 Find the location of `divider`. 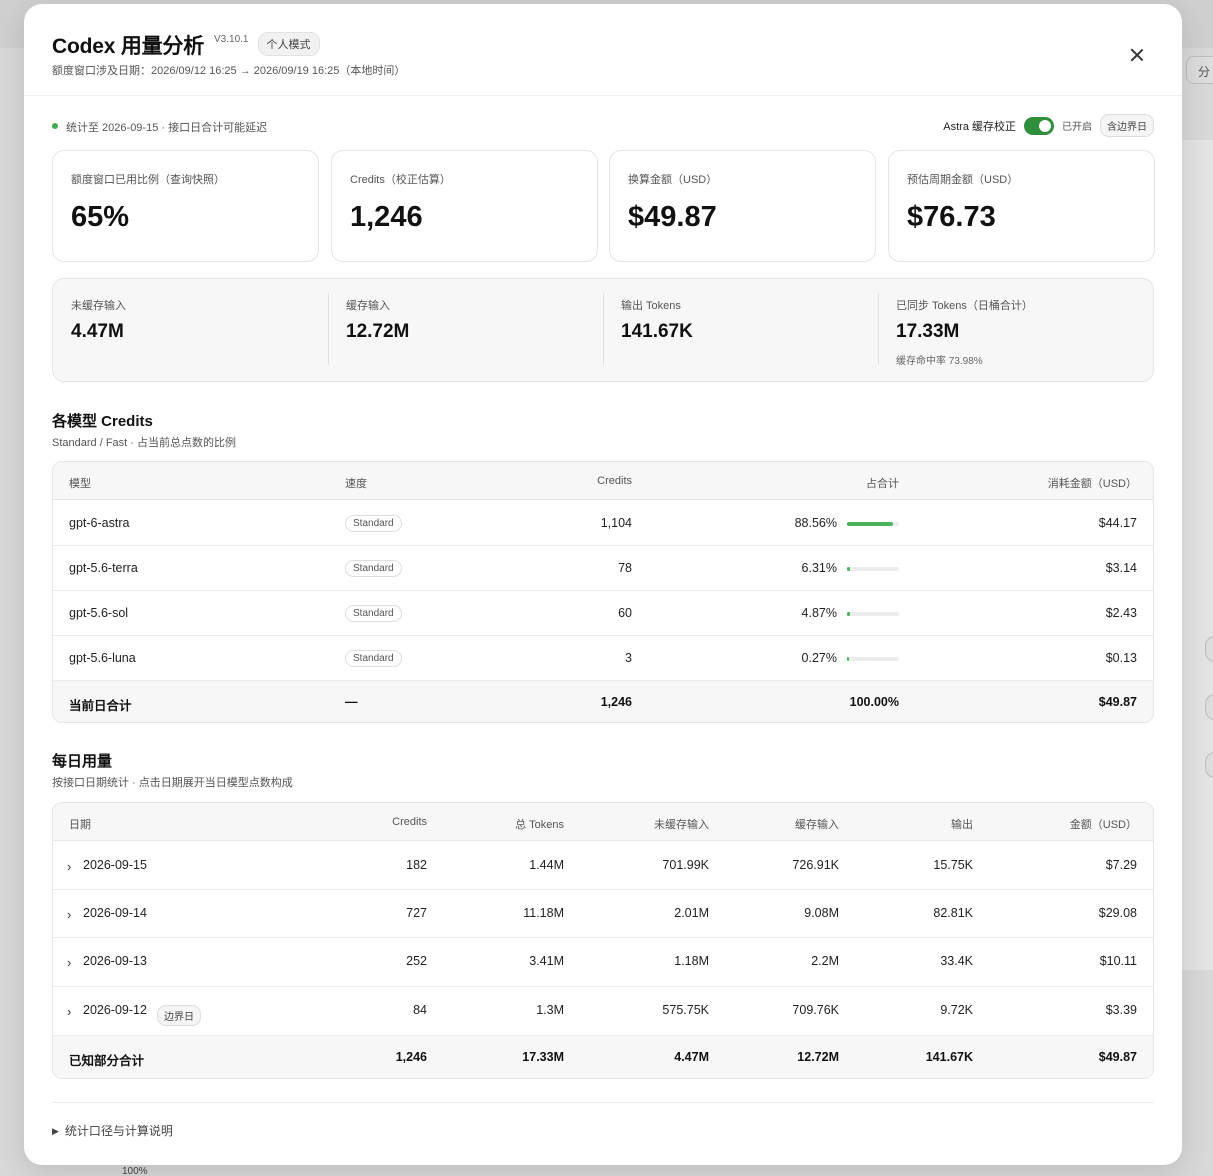

divider is located at coordinates (603, 1102).